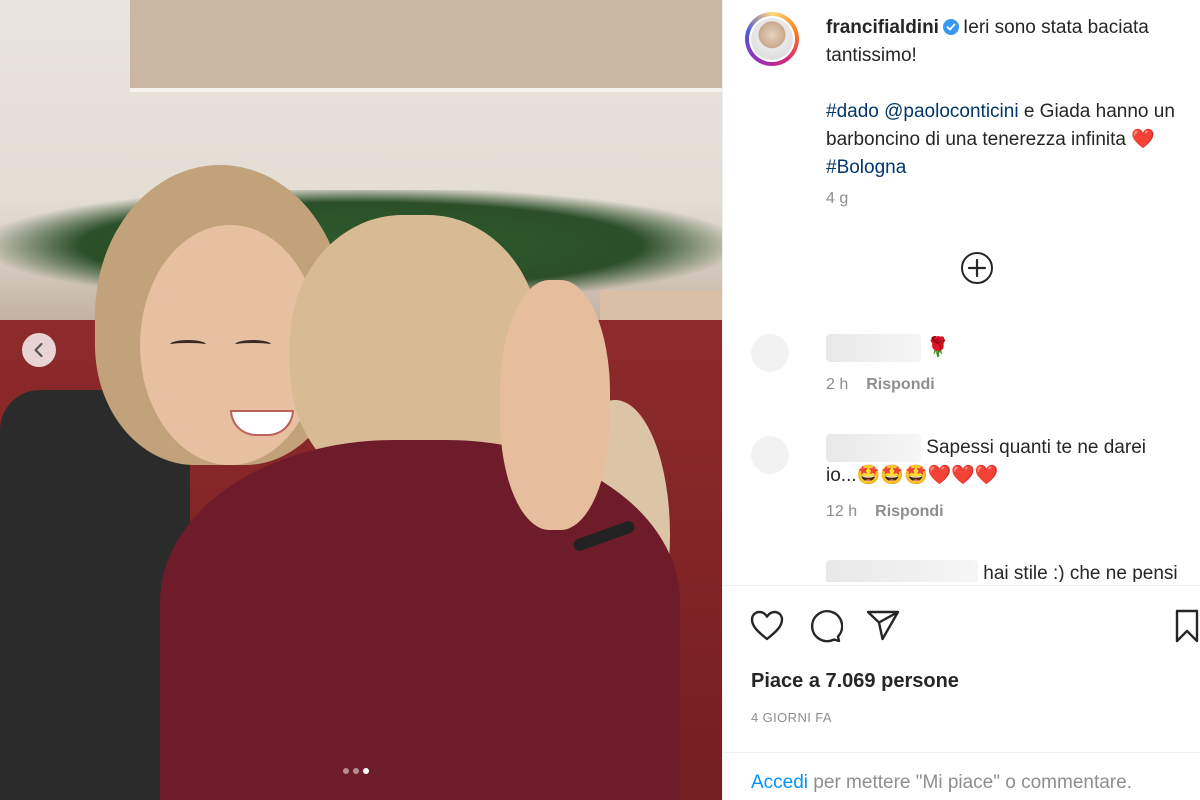  Describe the element at coordinates (779, 782) in the screenshot. I see `login-link: Accedi` at that location.